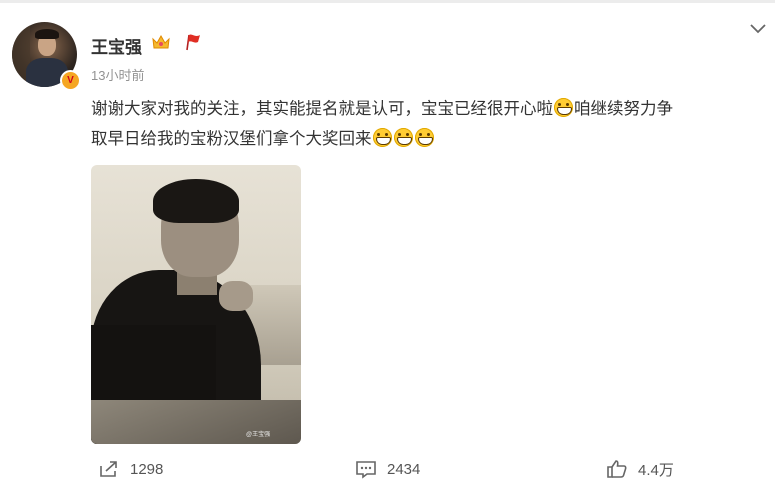 This screenshot has height=485, width=775. I want to click on photo-person-hair, so click(196, 201).